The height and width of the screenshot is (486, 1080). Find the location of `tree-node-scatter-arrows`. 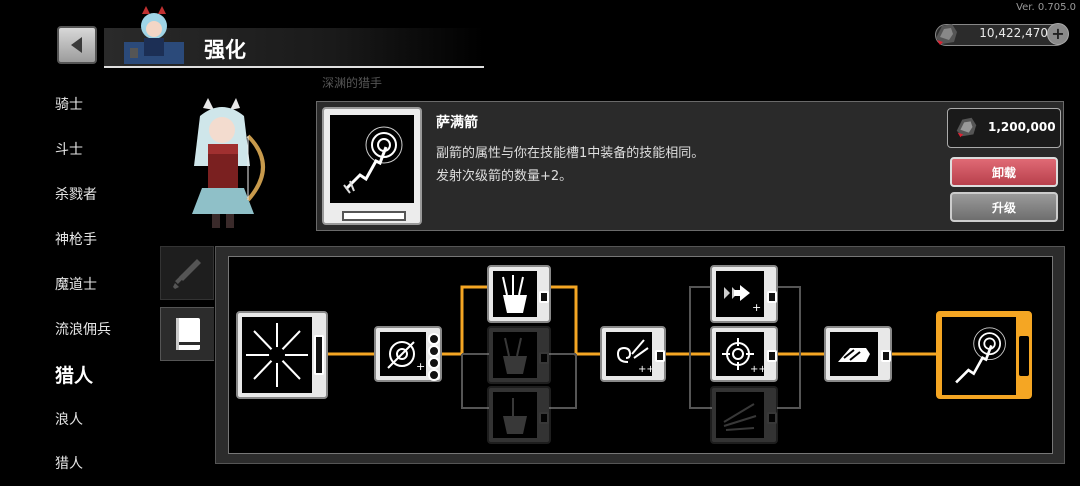

tree-node-scatter-arrows is located at coordinates (744, 415).